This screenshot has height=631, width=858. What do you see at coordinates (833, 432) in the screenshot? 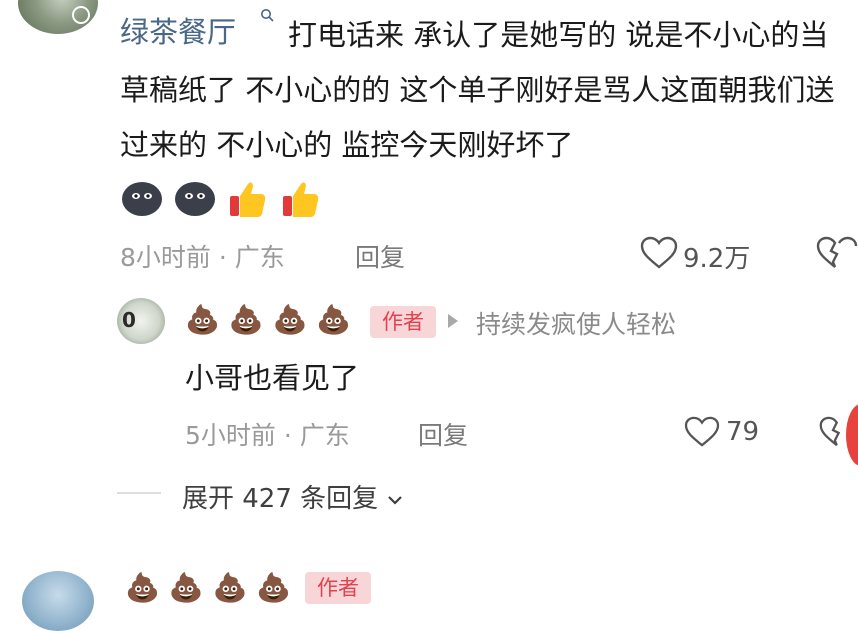
I see `reply-dislike-icon` at bounding box center [833, 432].